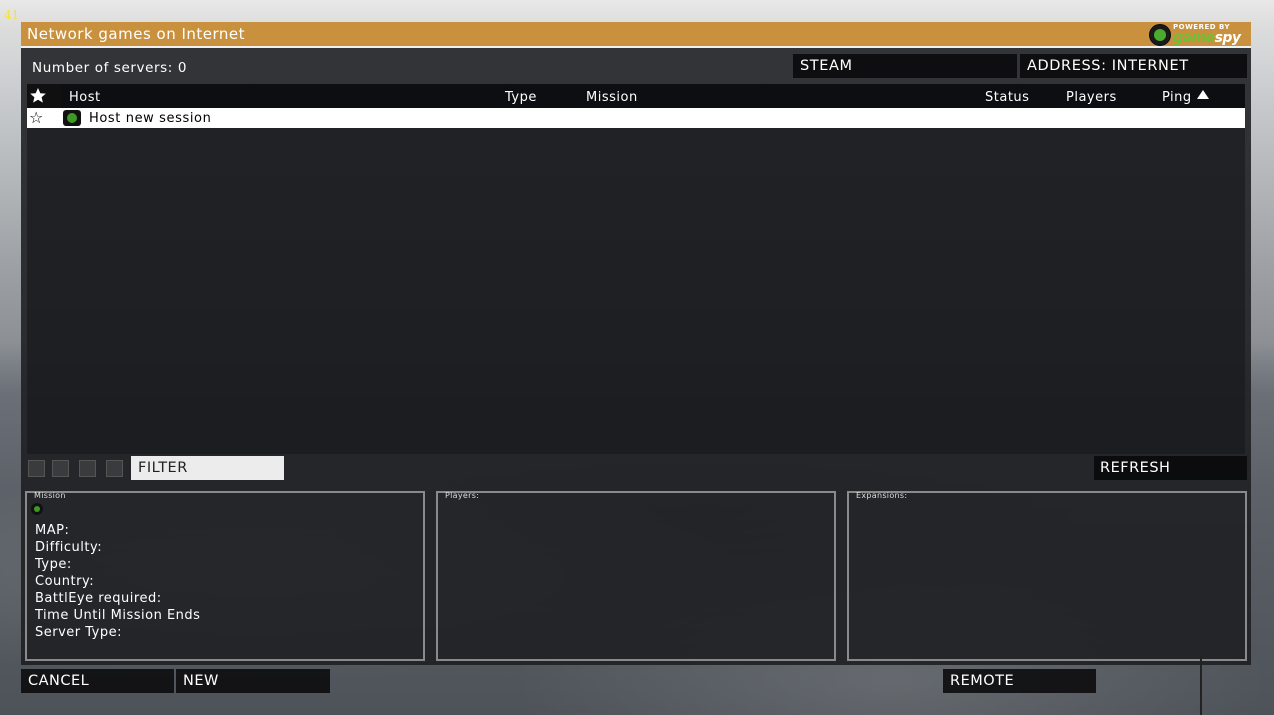  I want to click on column-ping: Ping, so click(1177, 97).